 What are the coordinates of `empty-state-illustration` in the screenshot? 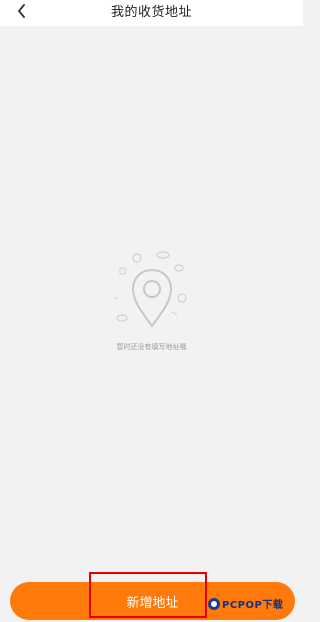 It's located at (150, 290).